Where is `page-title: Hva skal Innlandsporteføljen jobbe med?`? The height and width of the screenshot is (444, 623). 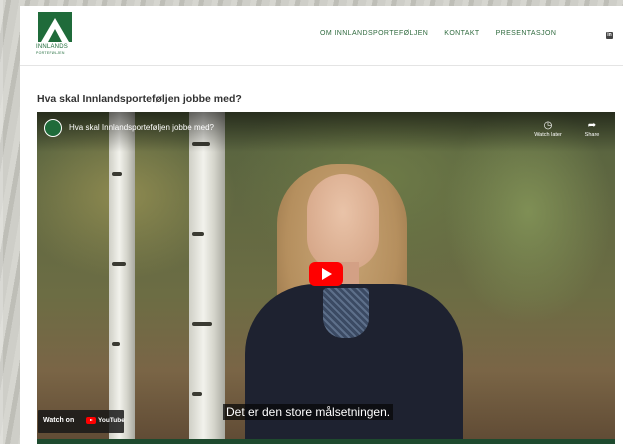 page-title: Hva skal Innlandsporteføljen jobbe med? is located at coordinates (139, 99).